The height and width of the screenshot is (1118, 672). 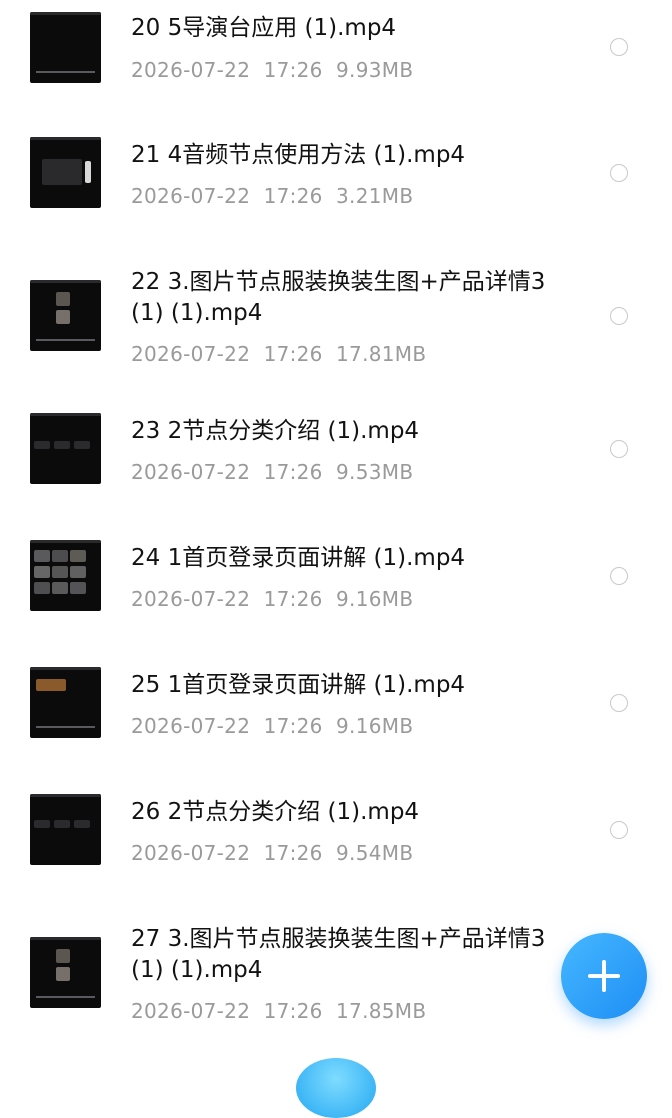 I want to click on file-meta: 2026-07-22 17:26 3.21MB, so click(x=272, y=196).